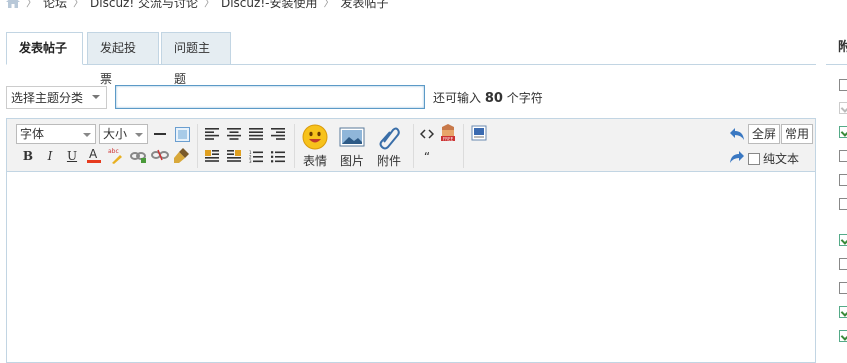 The image size is (847, 363). Describe the element at coordinates (754, 158) in the screenshot. I see `plain-text-checkbox` at that location.